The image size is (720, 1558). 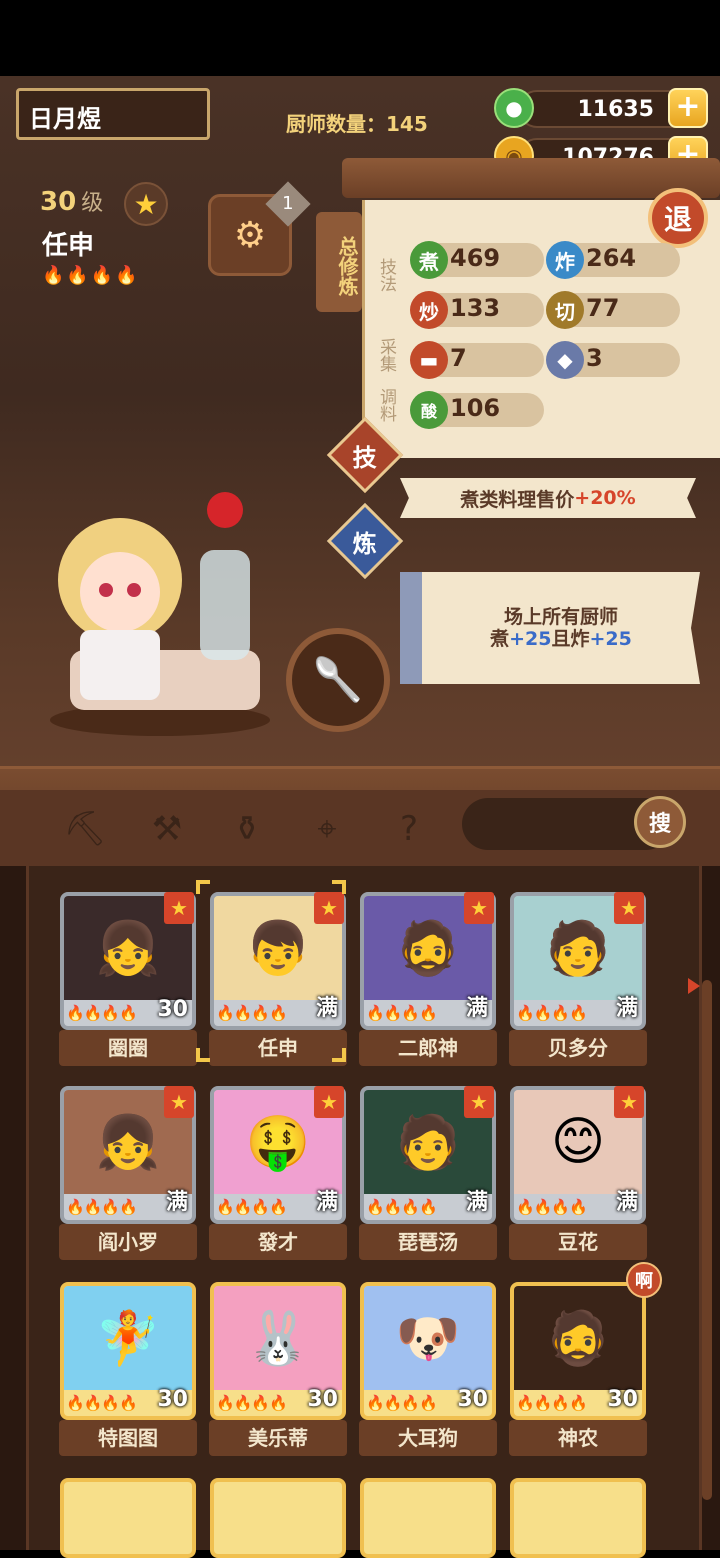 I want to click on chef-name-plate: 琵琶汤, so click(x=428, y=1242).